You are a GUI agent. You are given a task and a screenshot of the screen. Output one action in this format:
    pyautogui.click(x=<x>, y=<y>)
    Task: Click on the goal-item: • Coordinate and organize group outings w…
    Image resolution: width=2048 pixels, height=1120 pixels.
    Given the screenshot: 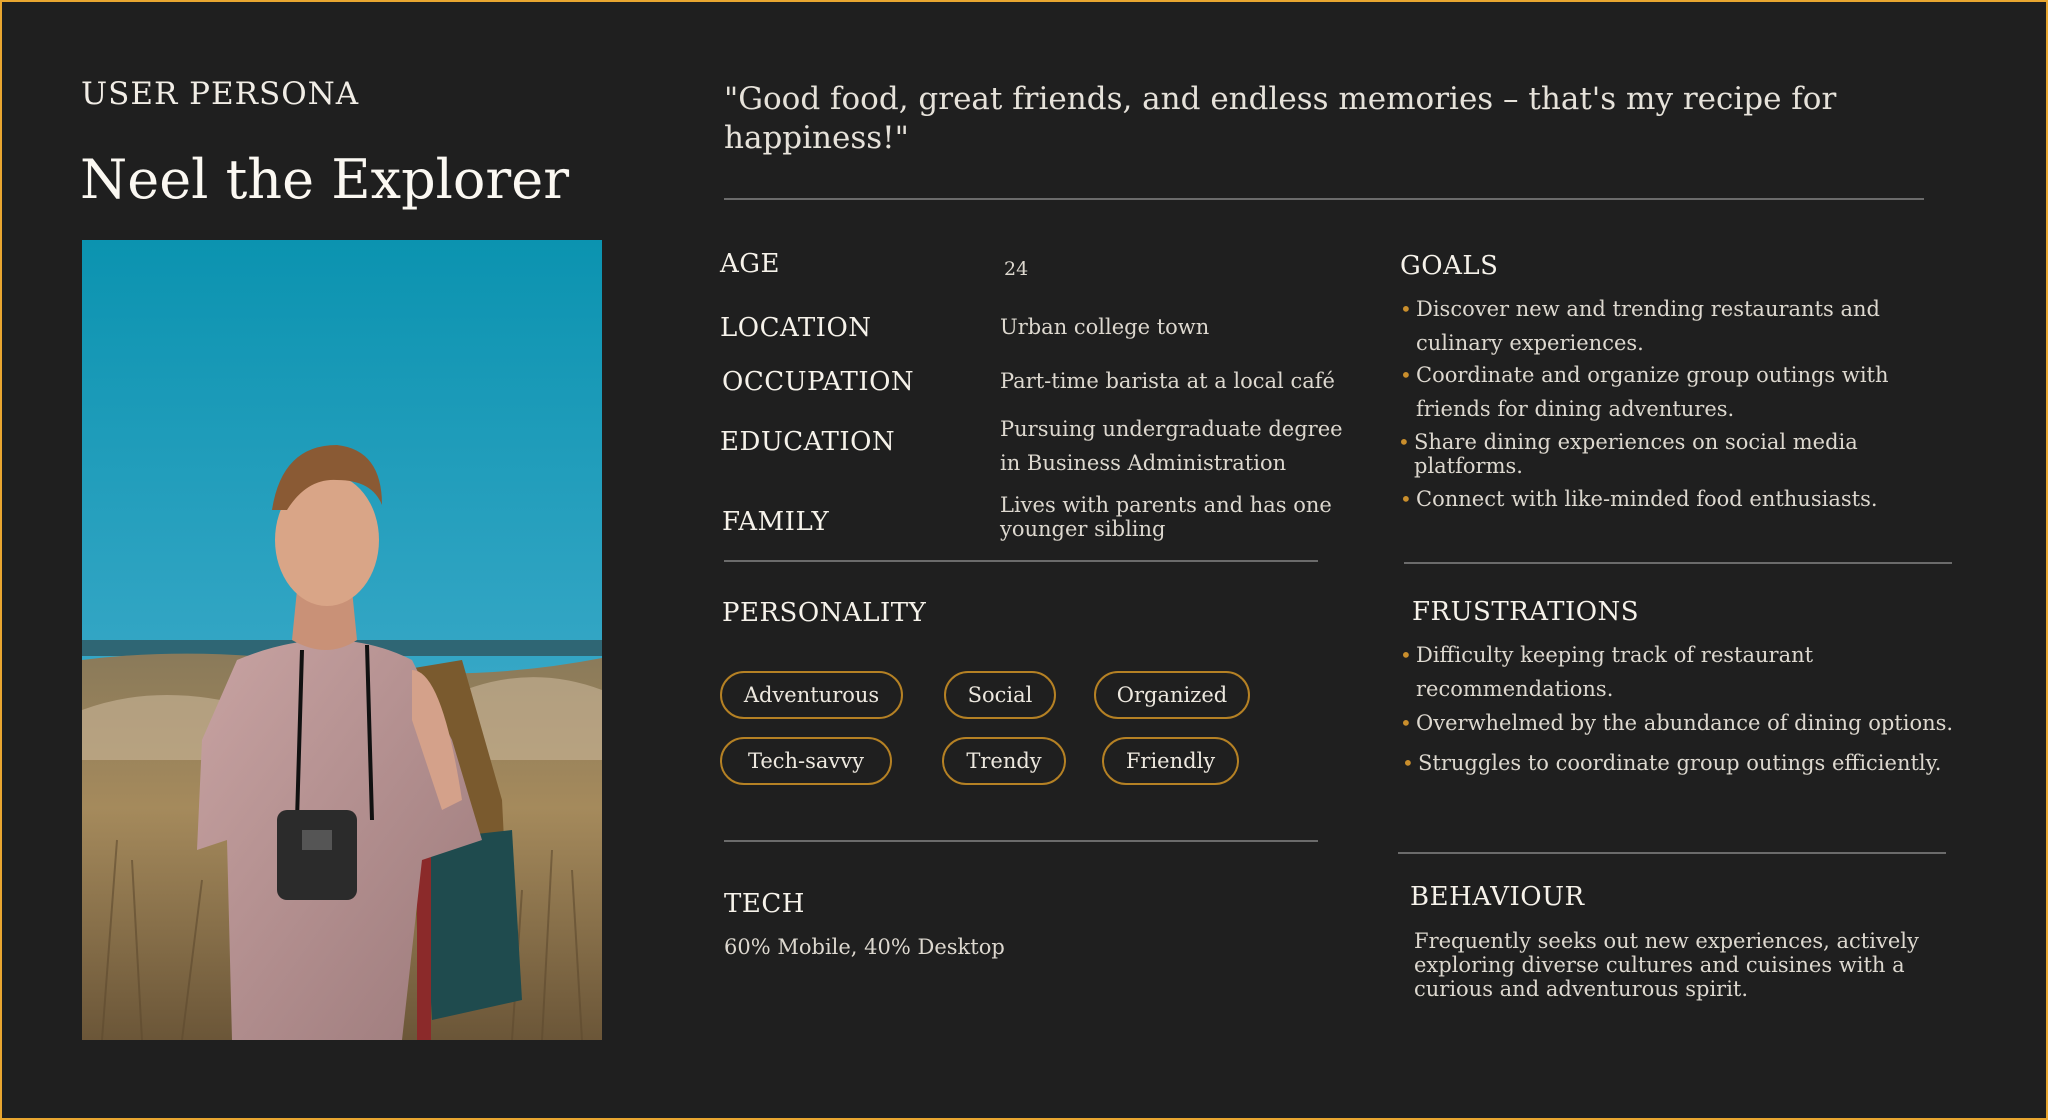 What is the action you would take?
    pyautogui.click(x=1658, y=392)
    